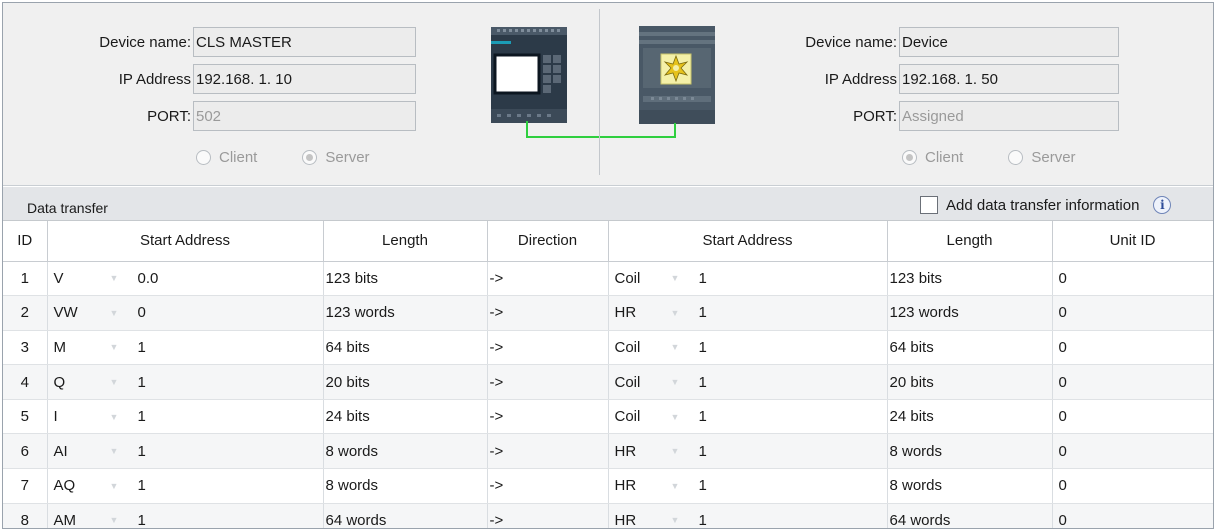 Image resolution: width=1219 pixels, height=531 pixels. What do you see at coordinates (970, 417) in the screenshot?
I see `dst-length-cell: 24 bits` at bounding box center [970, 417].